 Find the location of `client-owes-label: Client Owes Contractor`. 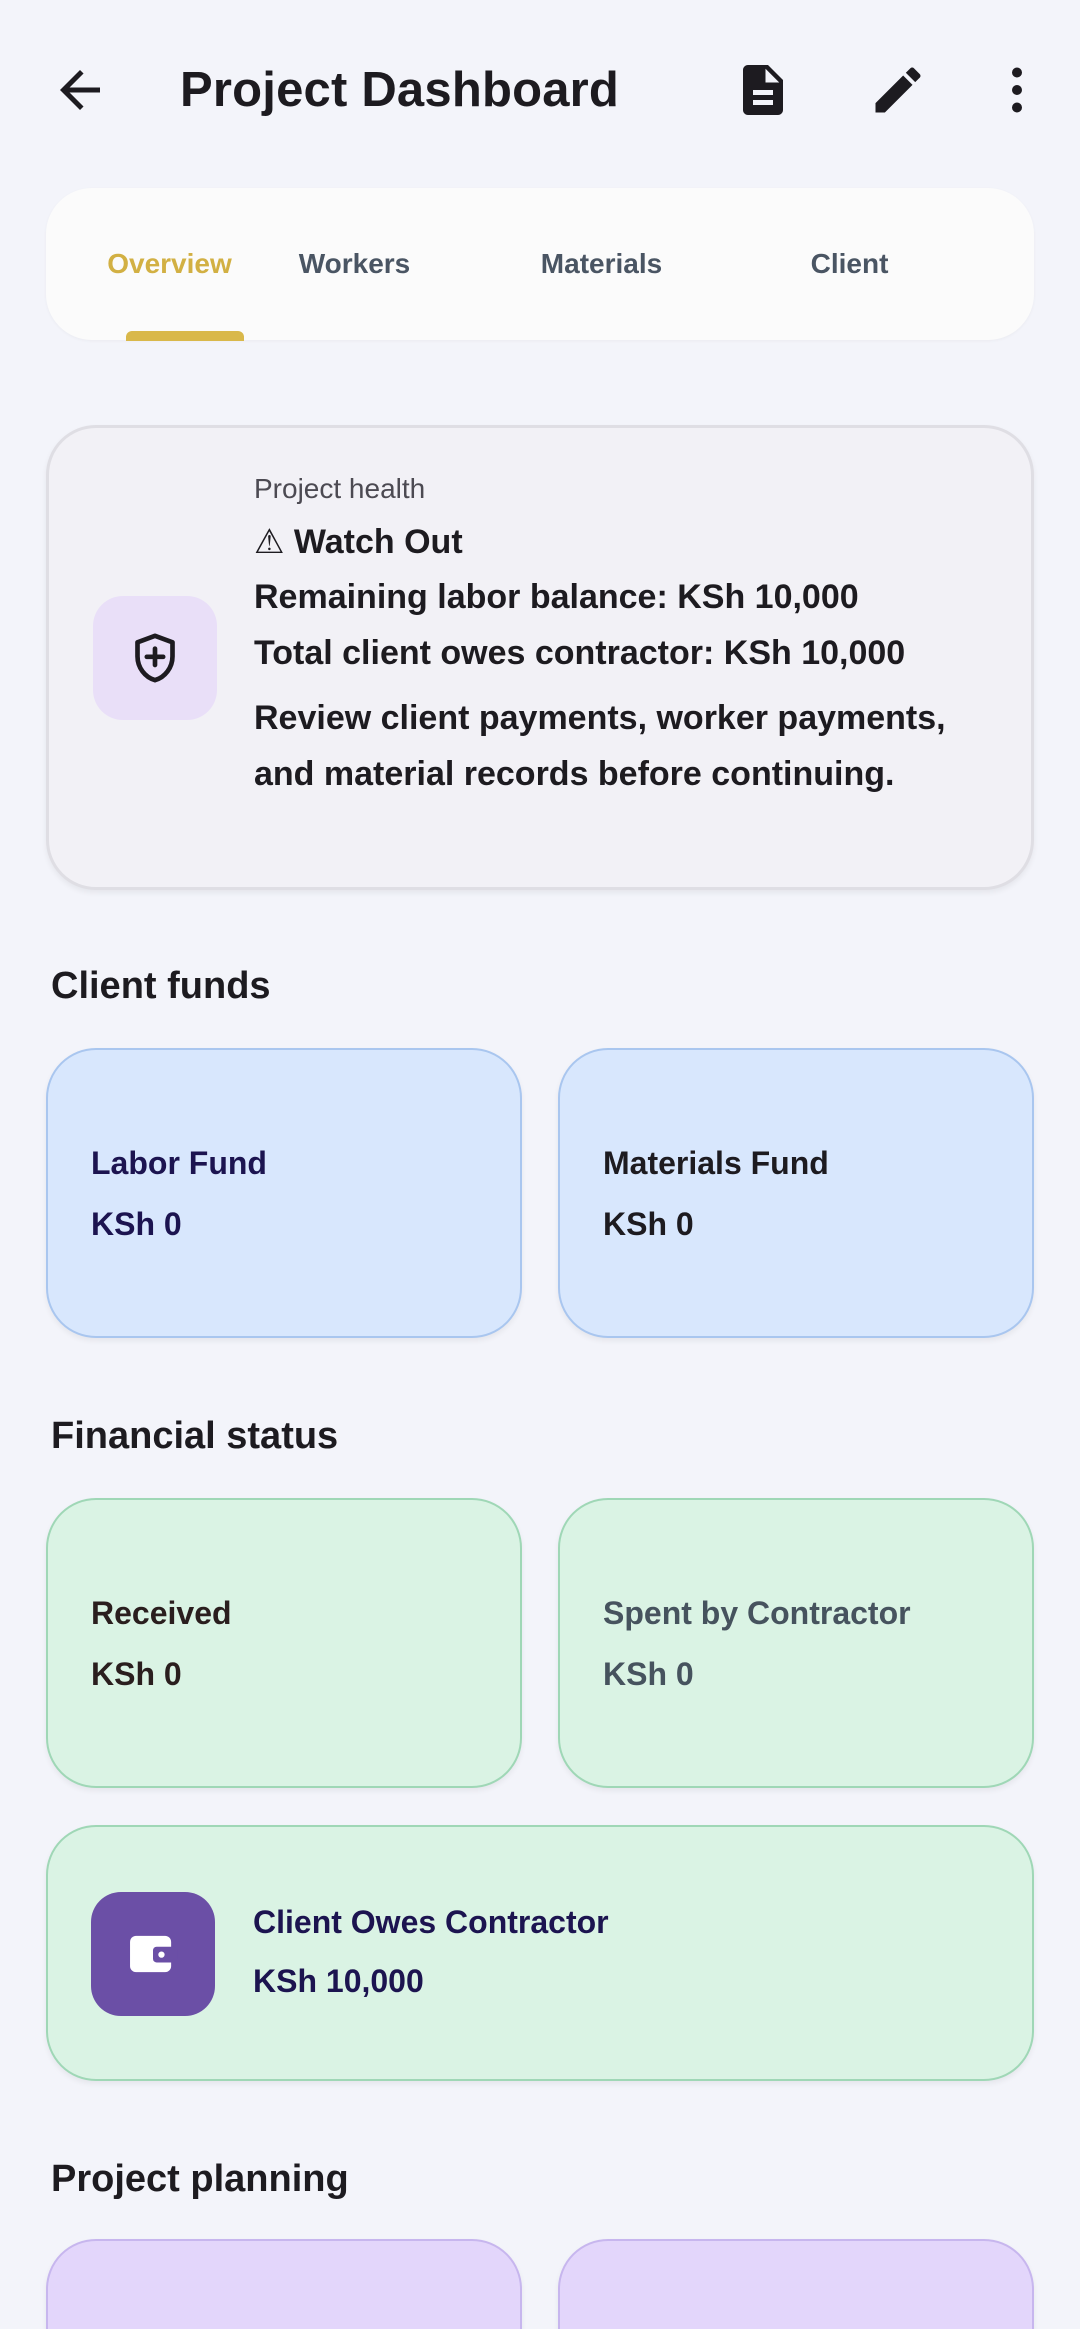

client-owes-label: Client Owes Contractor is located at coordinates (431, 1922).